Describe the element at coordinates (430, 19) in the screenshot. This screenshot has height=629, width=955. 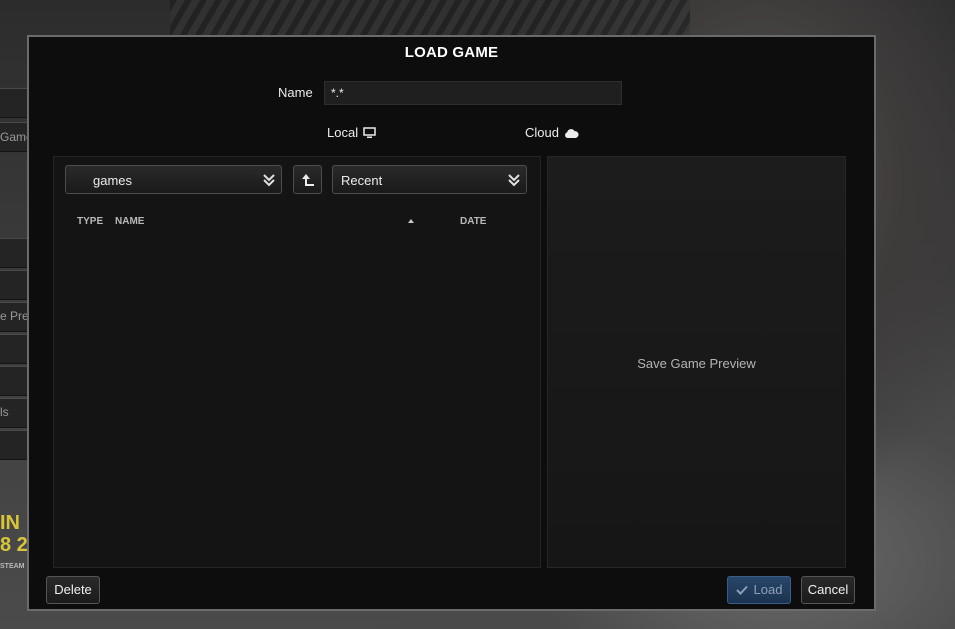
I see `background-artwork` at that location.